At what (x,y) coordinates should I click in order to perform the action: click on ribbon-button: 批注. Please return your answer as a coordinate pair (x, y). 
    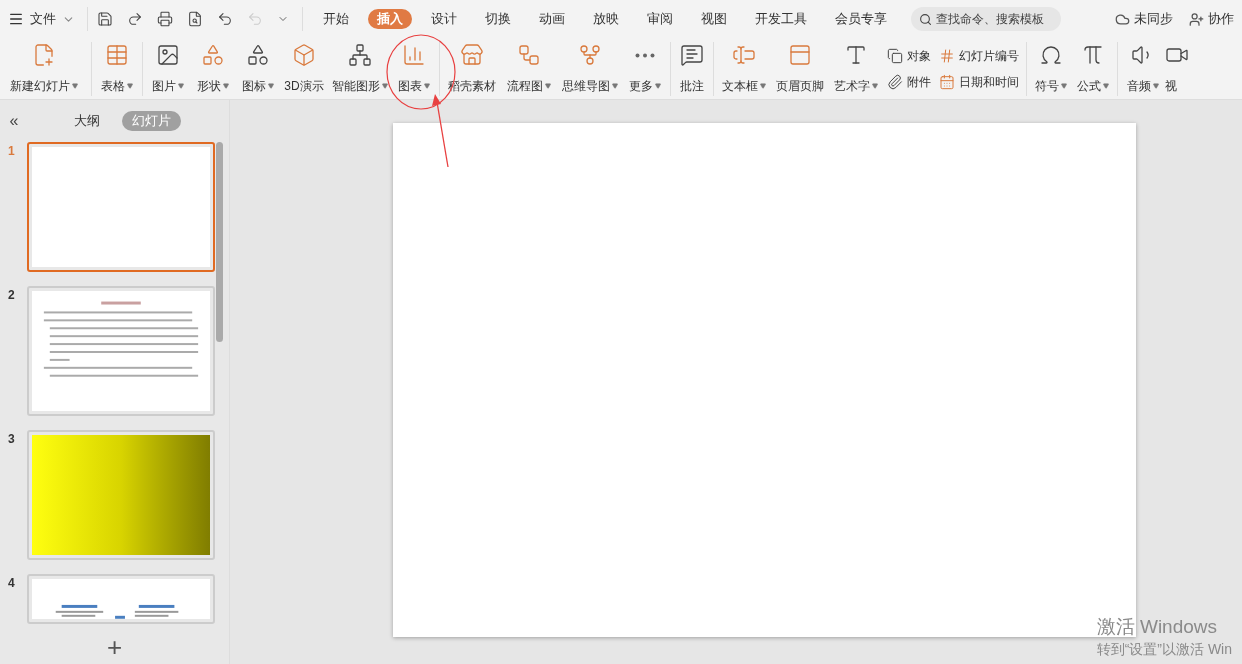
    Looking at the image, I should click on (692, 68).